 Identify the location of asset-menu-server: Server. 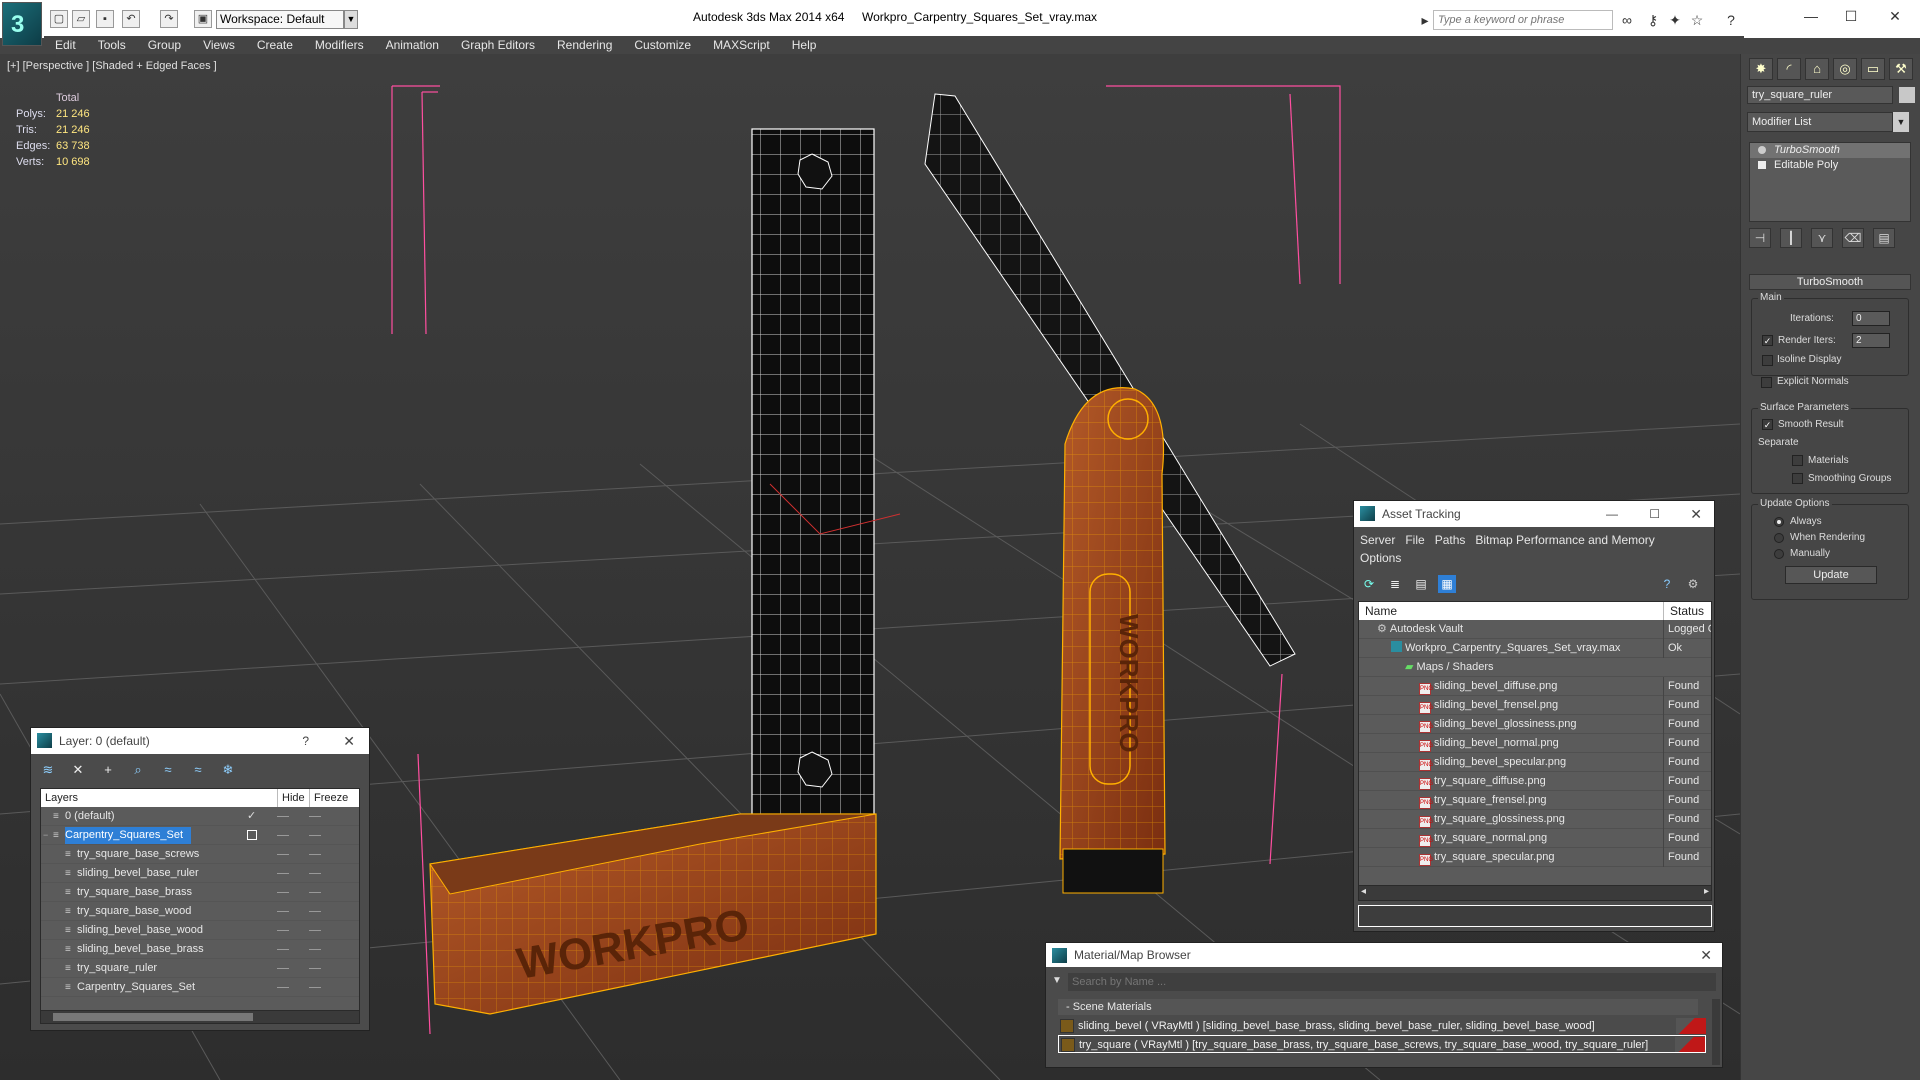
(1377, 540).